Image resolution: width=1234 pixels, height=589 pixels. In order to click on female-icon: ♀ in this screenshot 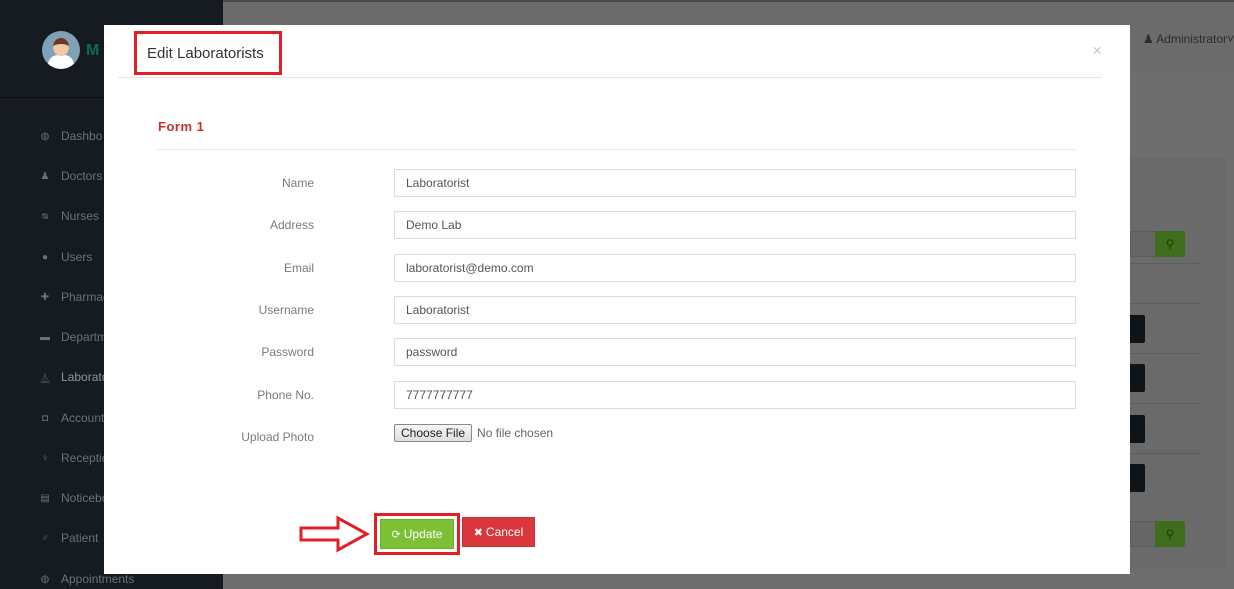, I will do `click(45, 458)`.